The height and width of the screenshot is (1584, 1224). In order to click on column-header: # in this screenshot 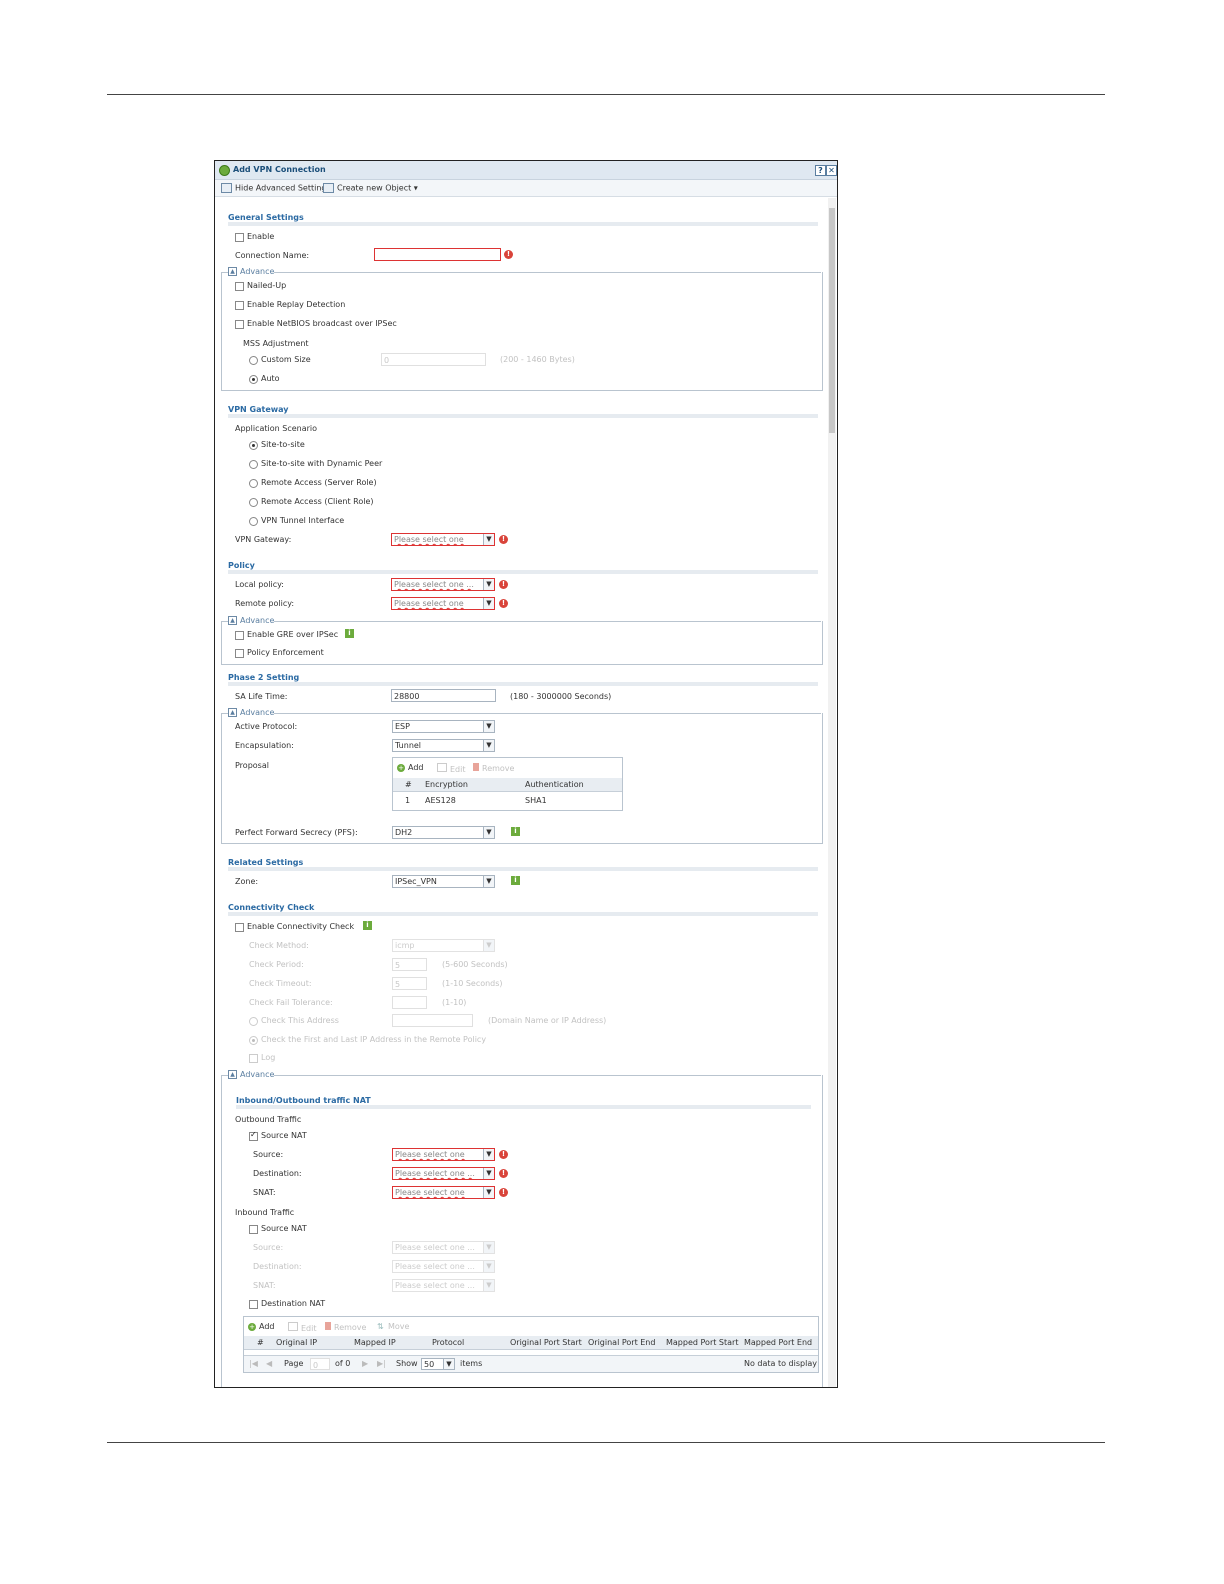, I will do `click(260, 1342)`.